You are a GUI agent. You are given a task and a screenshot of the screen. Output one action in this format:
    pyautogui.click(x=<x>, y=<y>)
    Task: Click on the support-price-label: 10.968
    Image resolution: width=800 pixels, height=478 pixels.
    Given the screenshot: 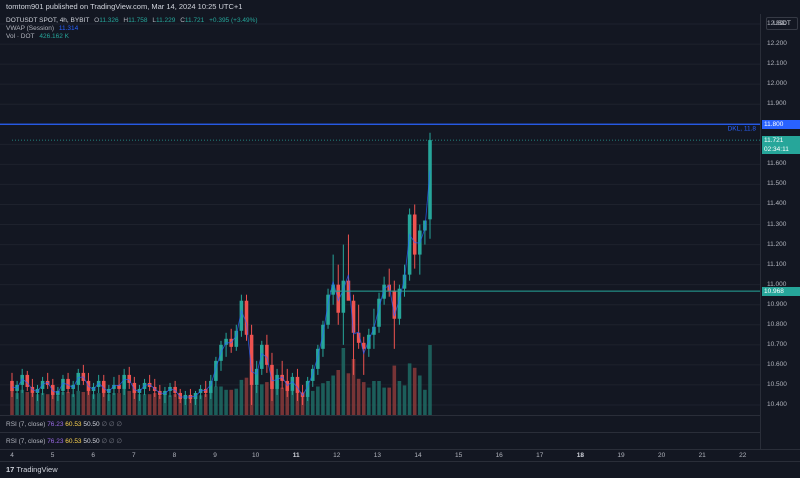 What is the action you would take?
    pyautogui.click(x=781, y=292)
    